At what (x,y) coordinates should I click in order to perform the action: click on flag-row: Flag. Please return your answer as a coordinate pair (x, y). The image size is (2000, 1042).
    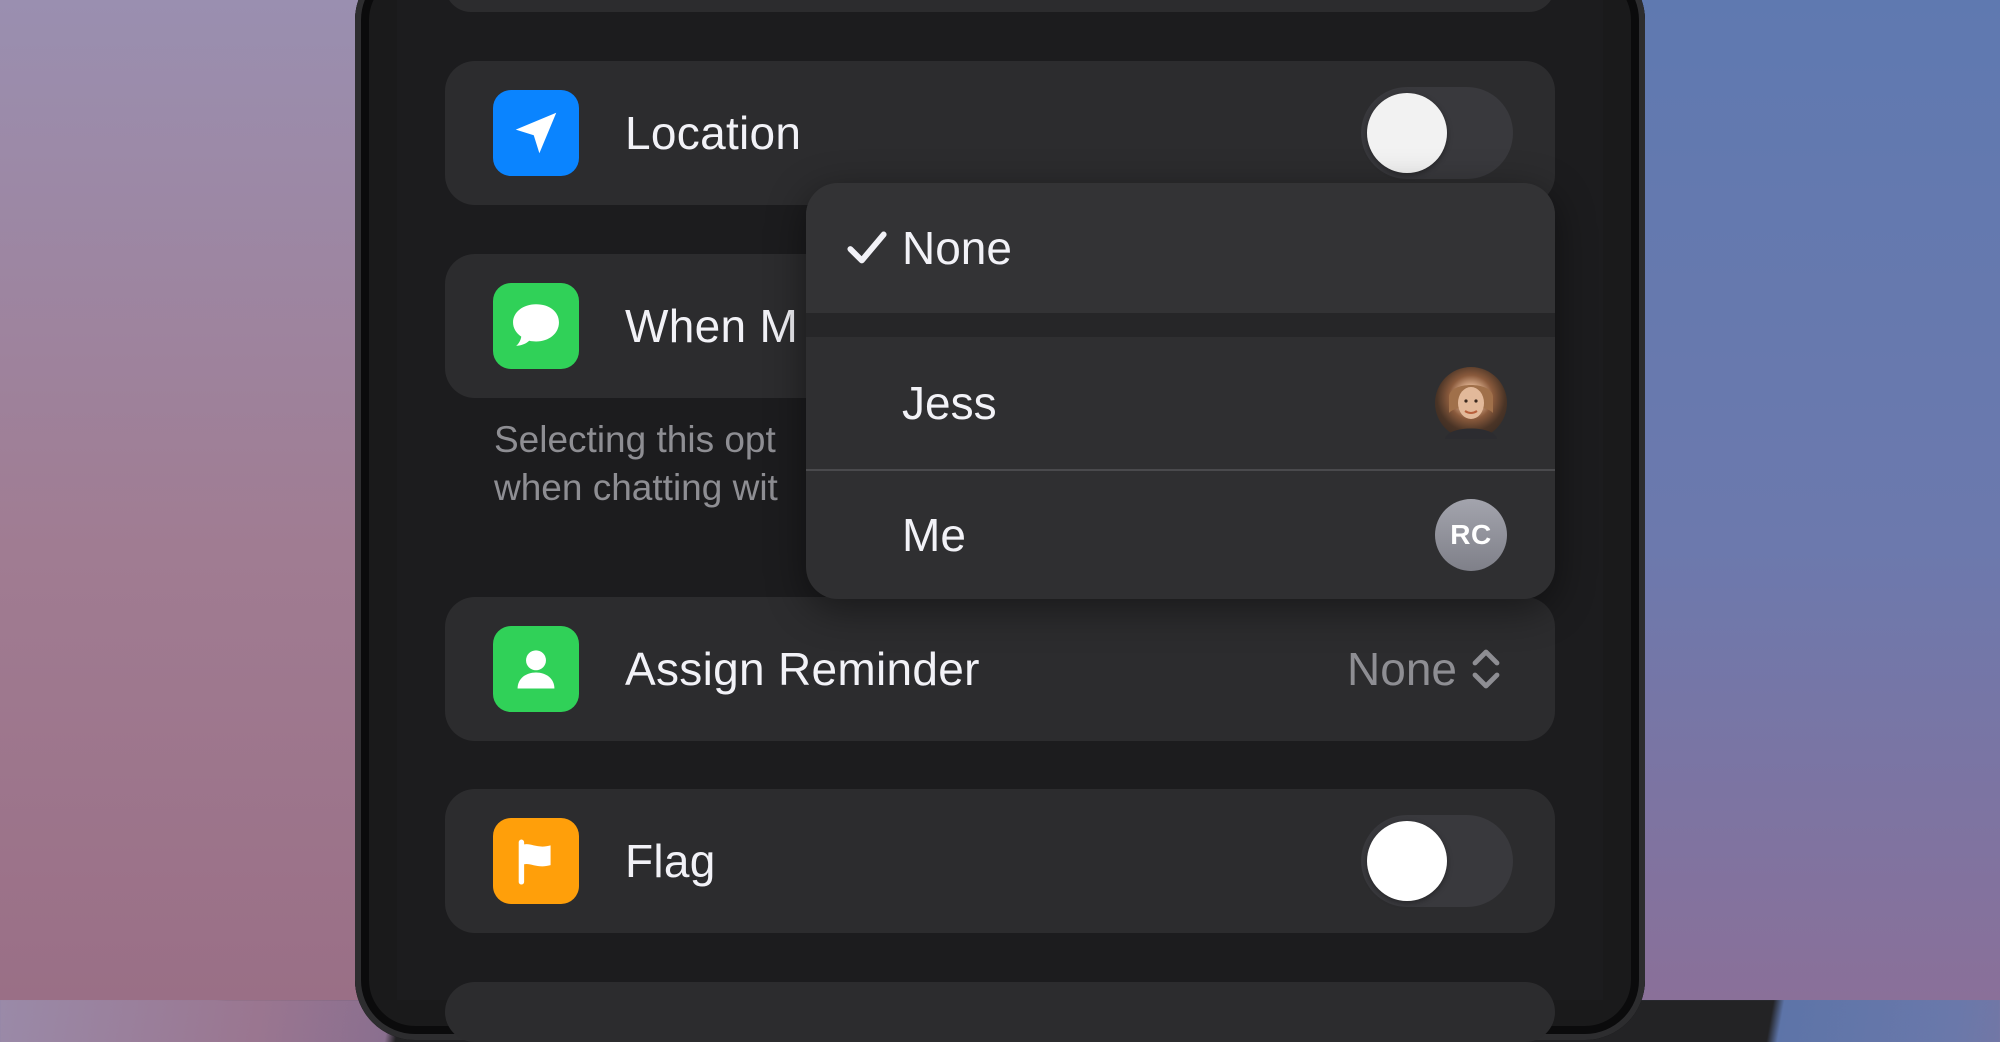
    Looking at the image, I should click on (1000, 861).